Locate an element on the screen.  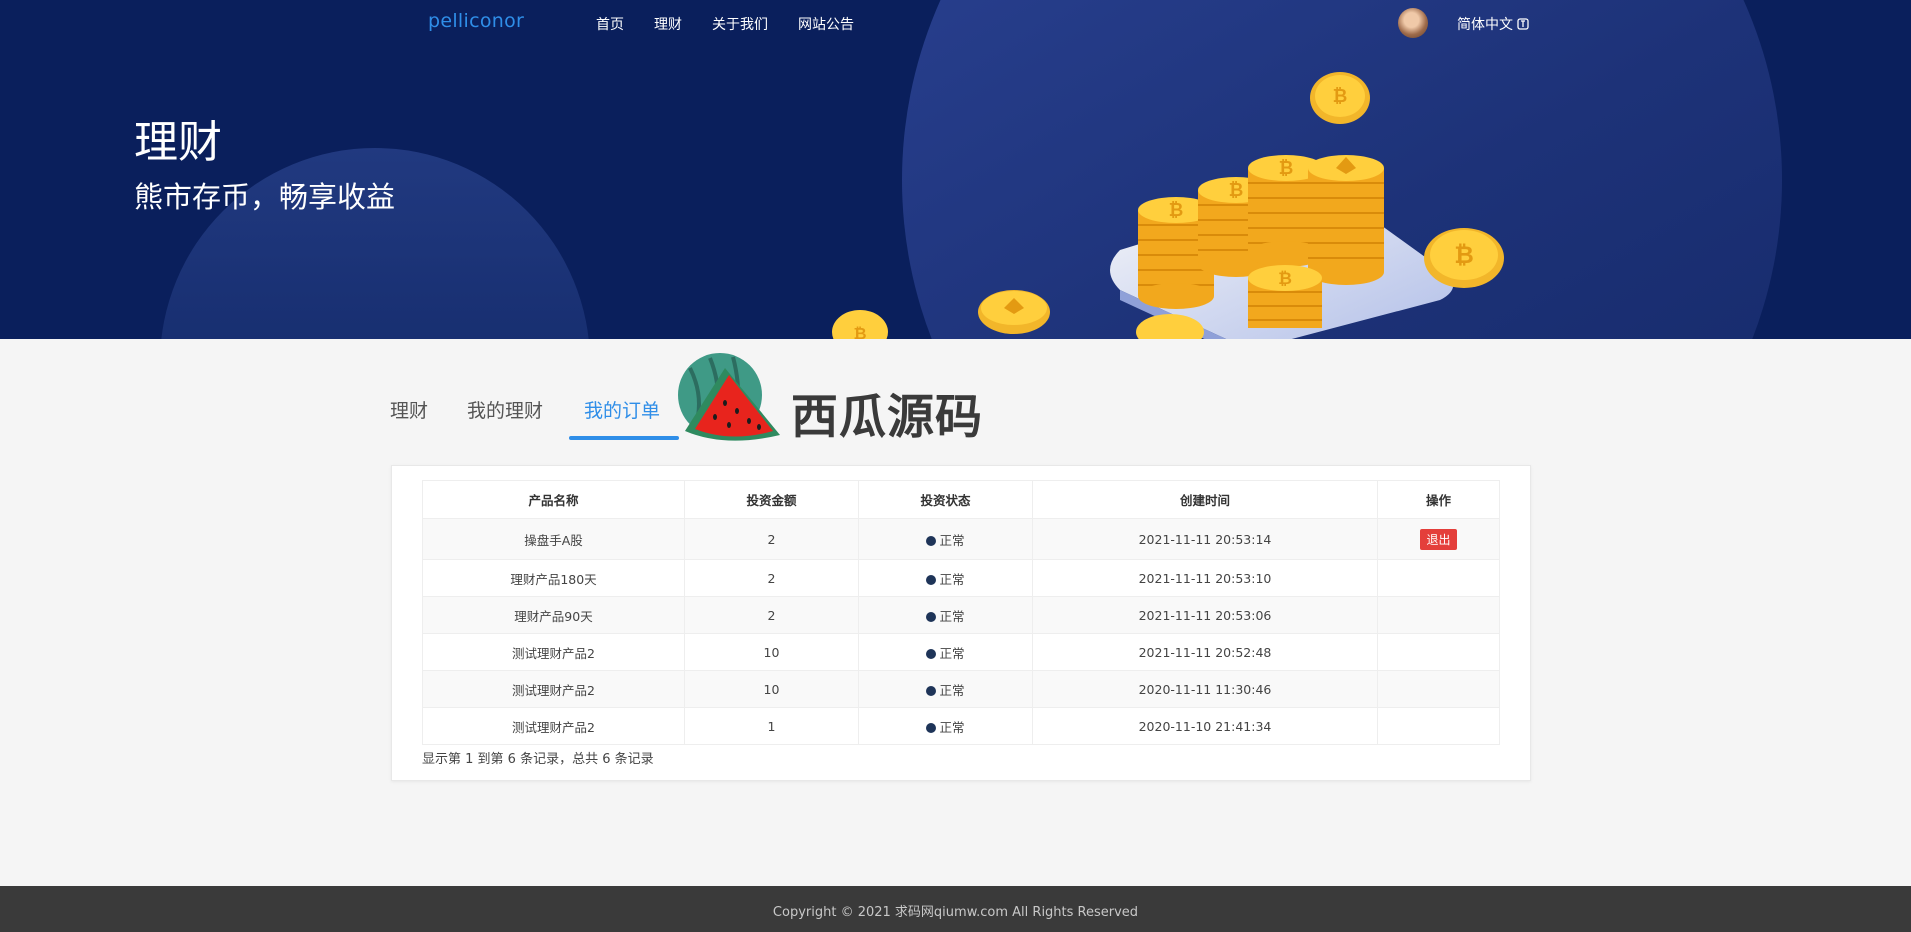
tab-my-orders: 我的订单 is located at coordinates (622, 409).